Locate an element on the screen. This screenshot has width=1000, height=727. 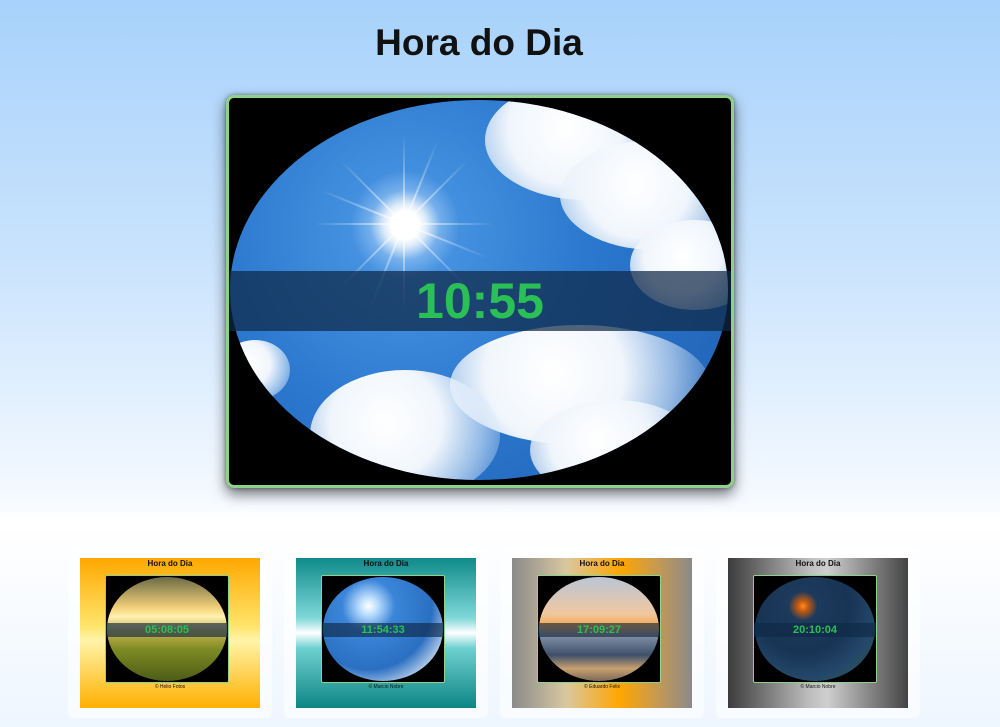
thumbnail-frame: 05:08:05 is located at coordinates (167, 629).